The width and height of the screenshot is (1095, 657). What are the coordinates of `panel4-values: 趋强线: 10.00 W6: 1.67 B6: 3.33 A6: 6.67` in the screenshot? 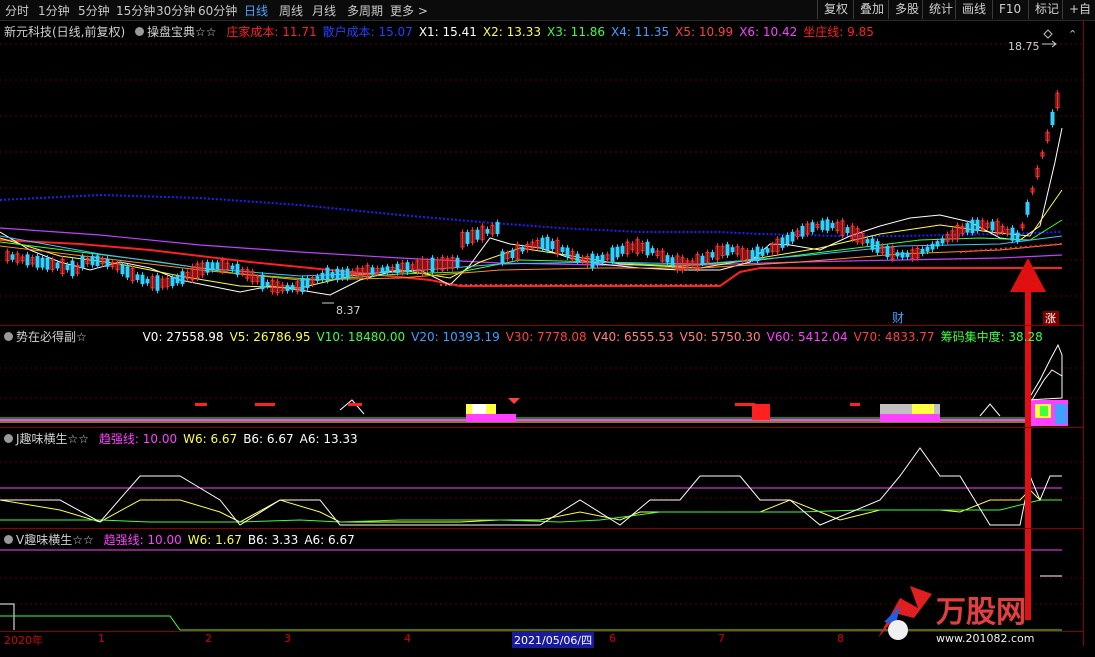 It's located at (232, 540).